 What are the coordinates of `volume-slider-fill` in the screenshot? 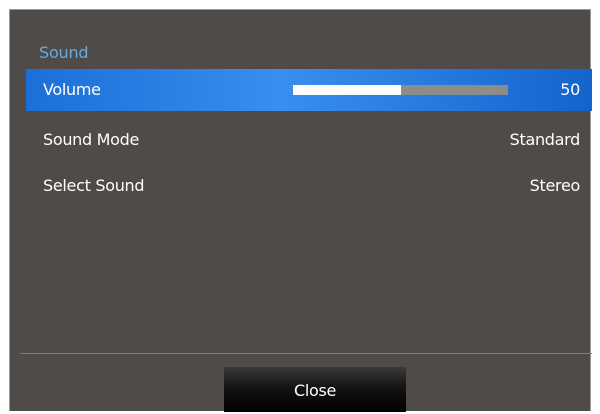 It's located at (347, 90).